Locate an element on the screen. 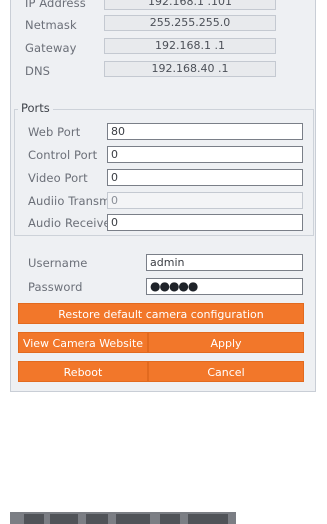 The height and width of the screenshot is (524, 327). netmask-row: Netmask is located at coordinates (51, 25).